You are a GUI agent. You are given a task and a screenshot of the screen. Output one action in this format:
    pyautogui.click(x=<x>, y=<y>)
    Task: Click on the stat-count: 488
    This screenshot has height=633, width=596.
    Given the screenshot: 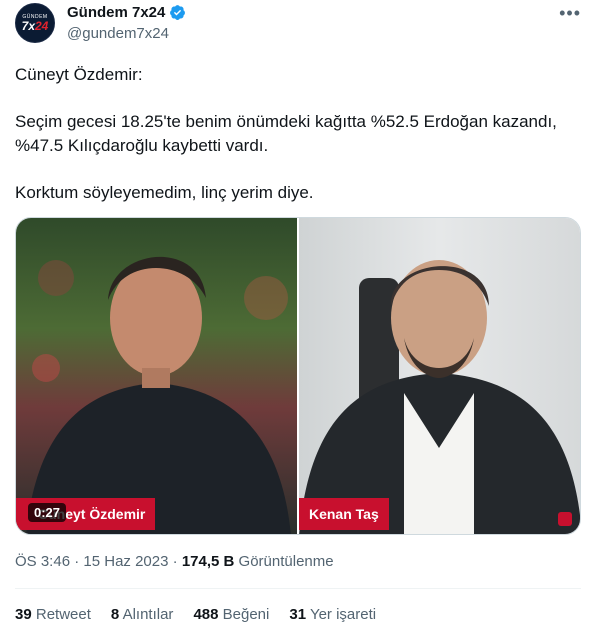 What is the action you would take?
    pyautogui.click(x=206, y=614)
    